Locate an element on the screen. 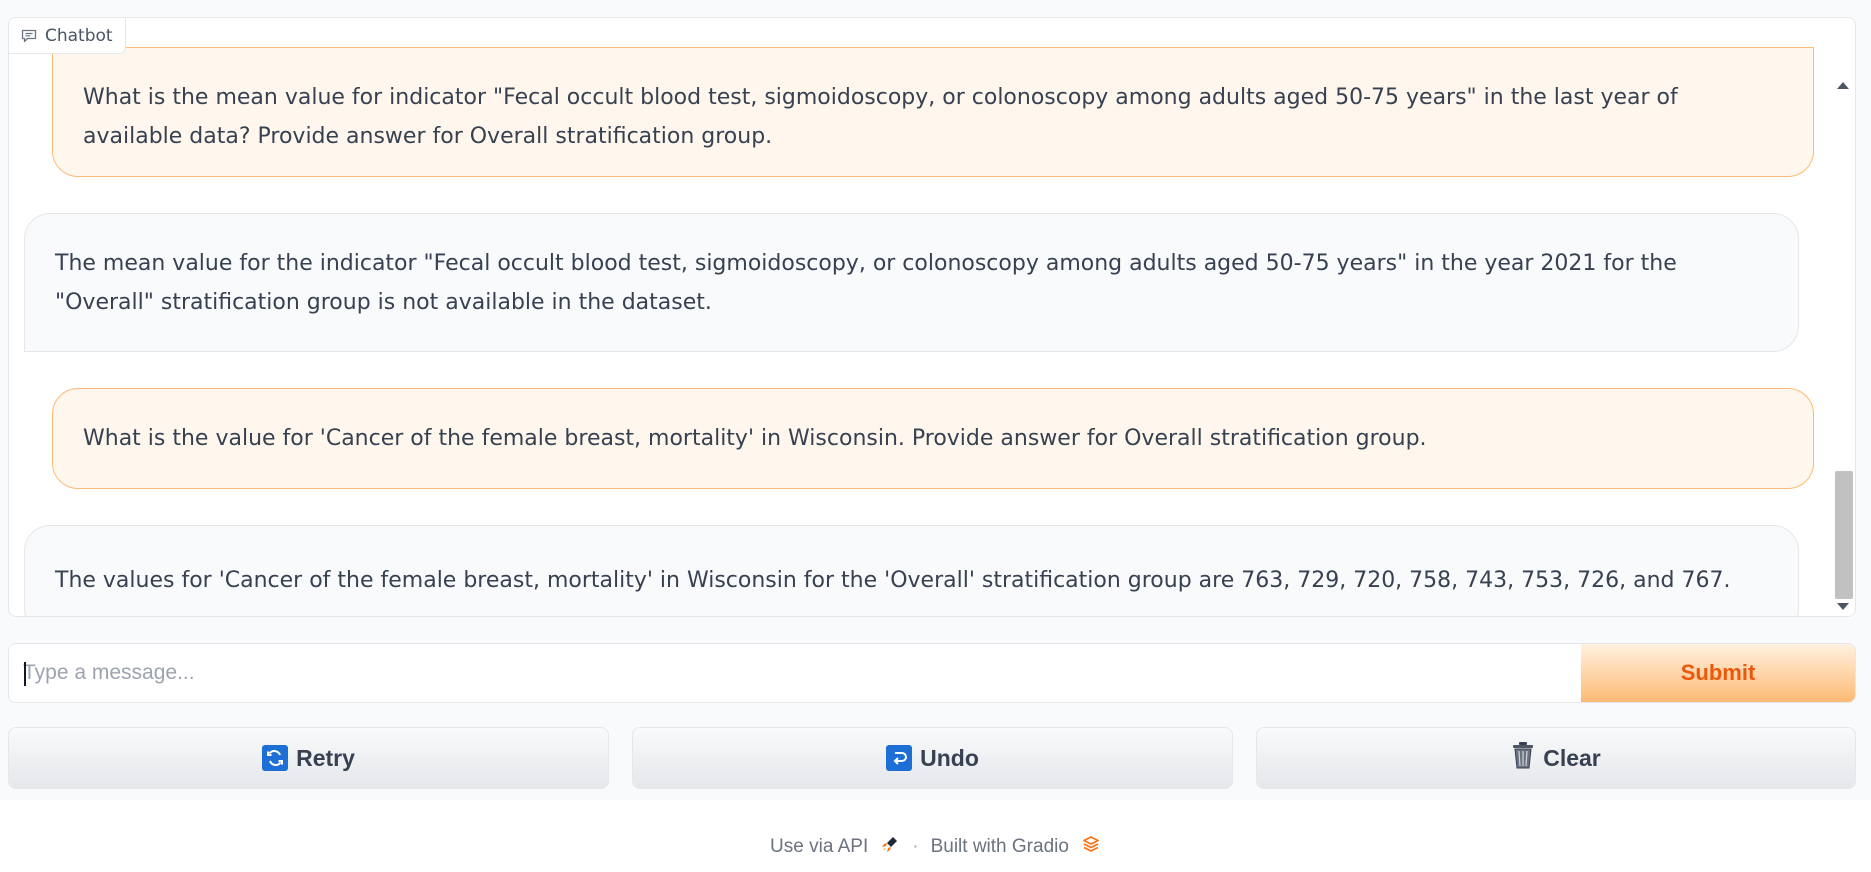  text-caret is located at coordinates (25, 674).